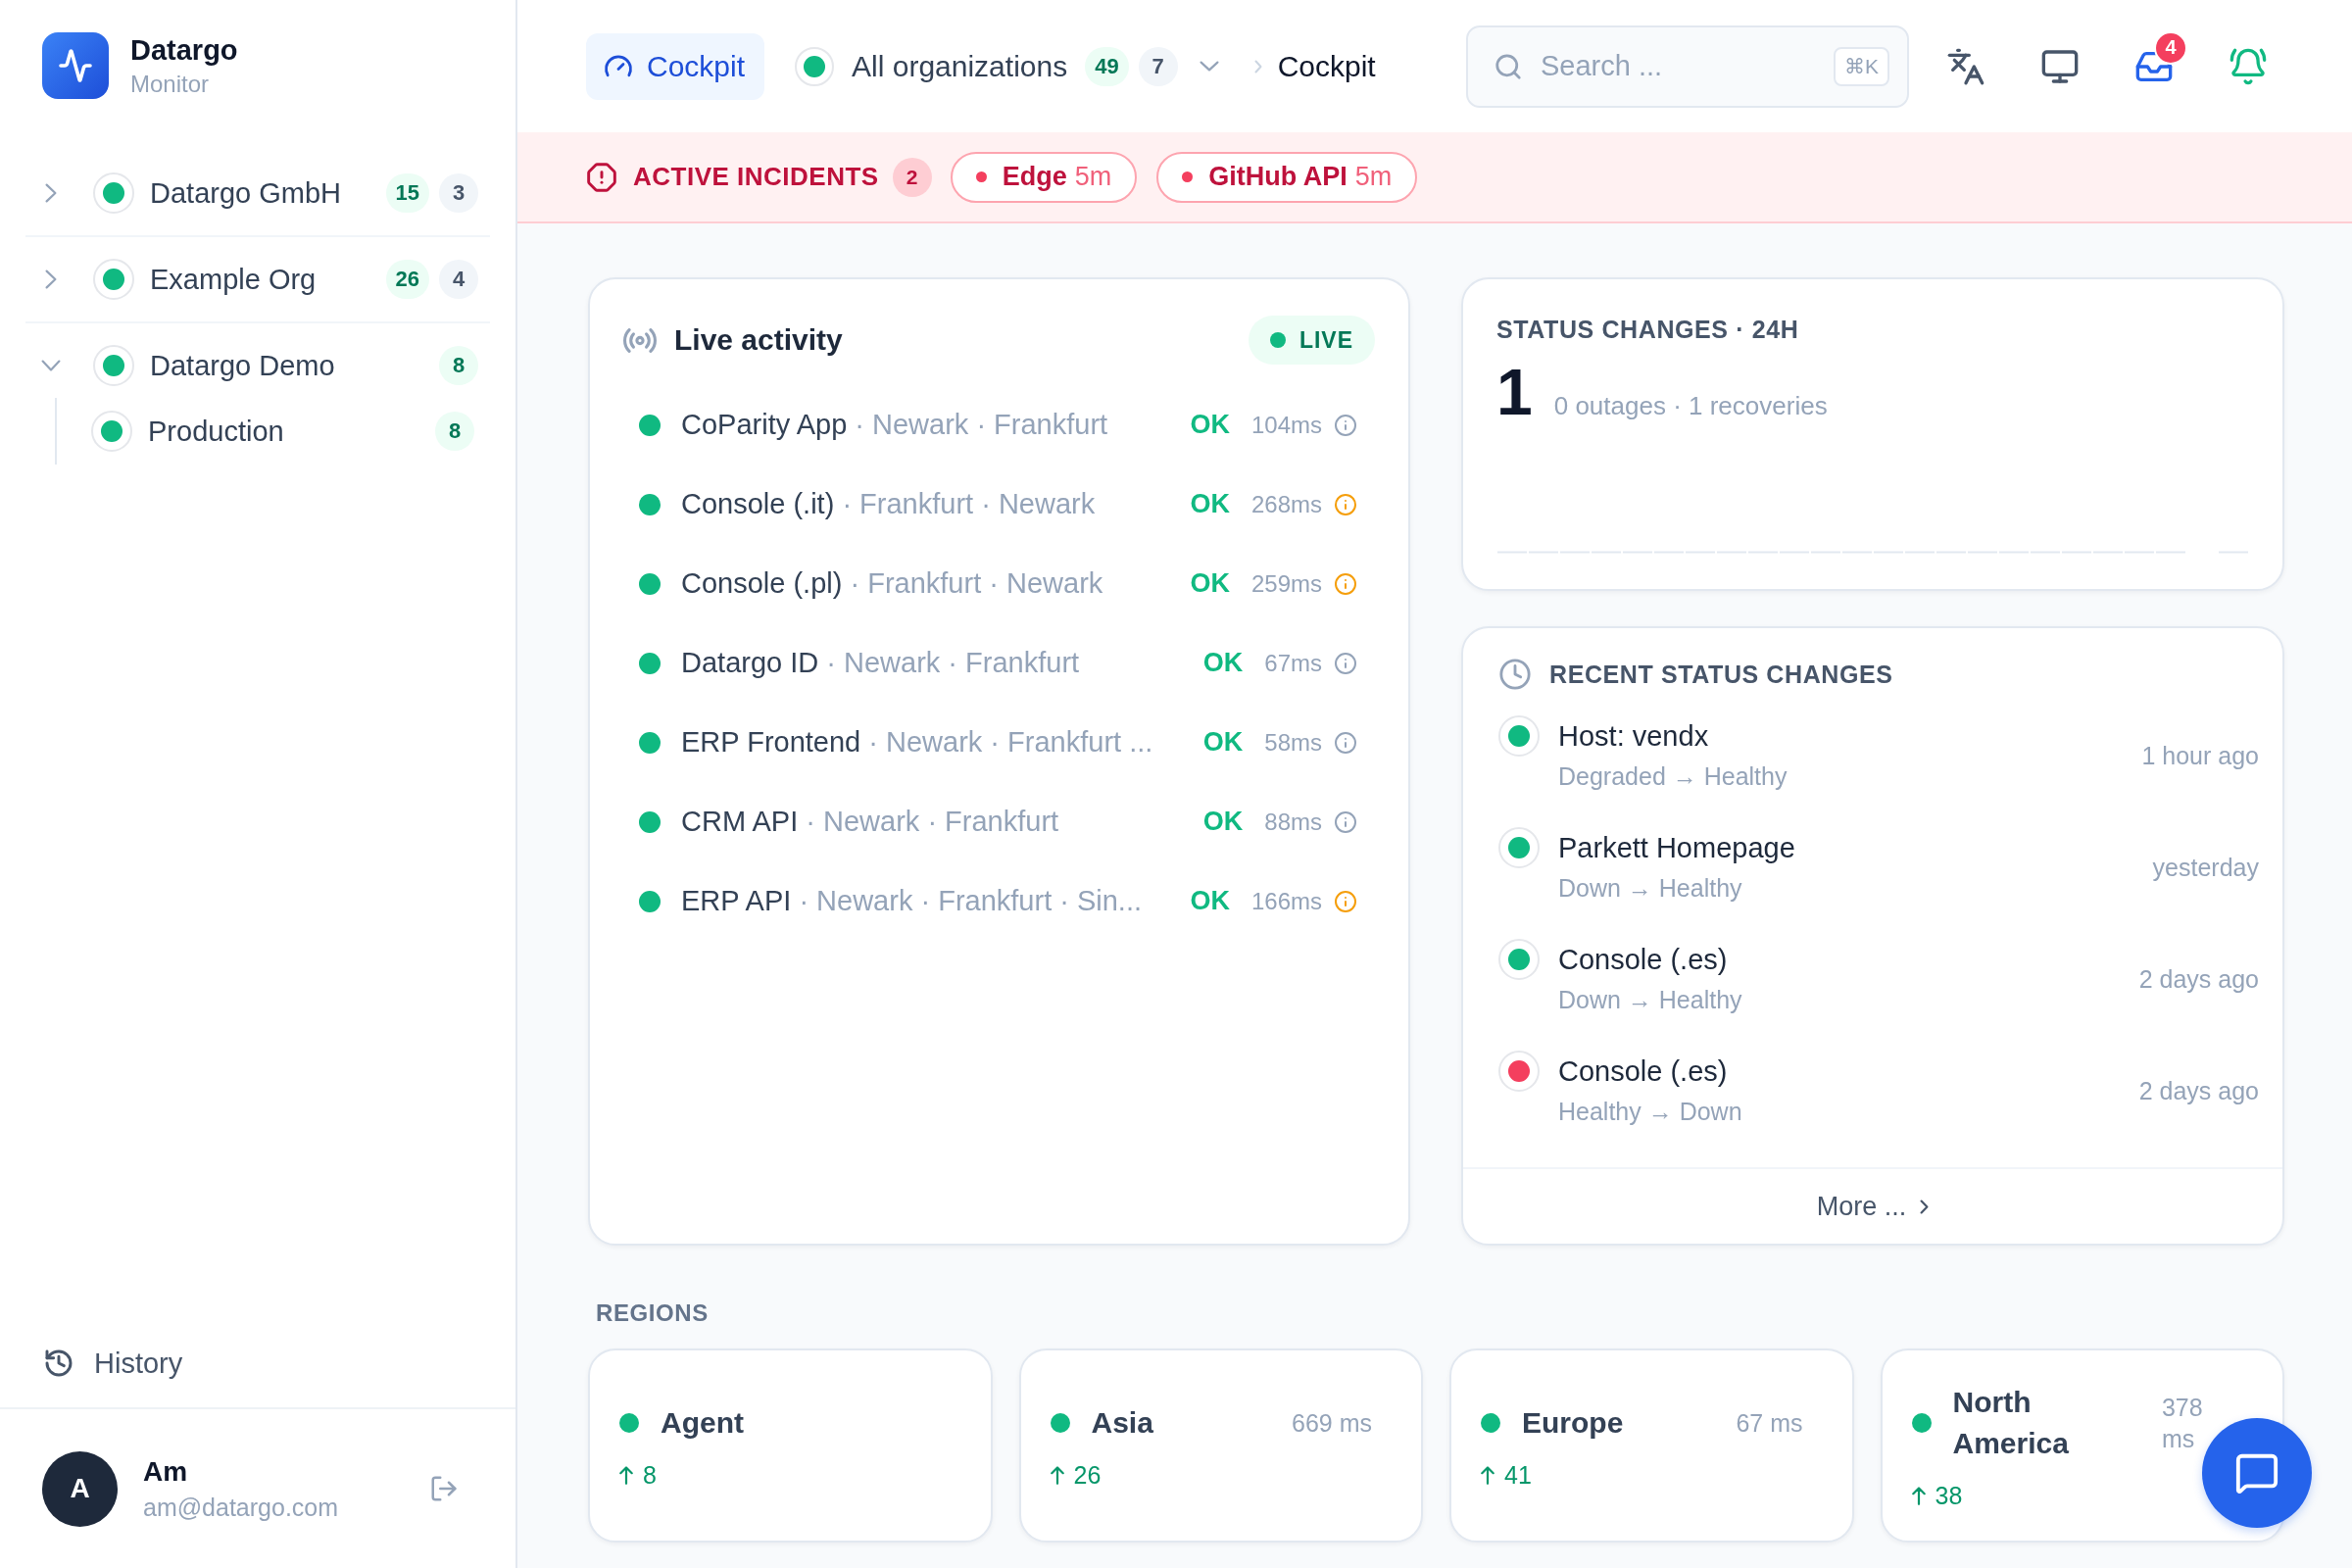 Image resolution: width=2352 pixels, height=1568 pixels. Describe the element at coordinates (736, 900) in the screenshot. I see `monitor-name: ERP API` at that location.